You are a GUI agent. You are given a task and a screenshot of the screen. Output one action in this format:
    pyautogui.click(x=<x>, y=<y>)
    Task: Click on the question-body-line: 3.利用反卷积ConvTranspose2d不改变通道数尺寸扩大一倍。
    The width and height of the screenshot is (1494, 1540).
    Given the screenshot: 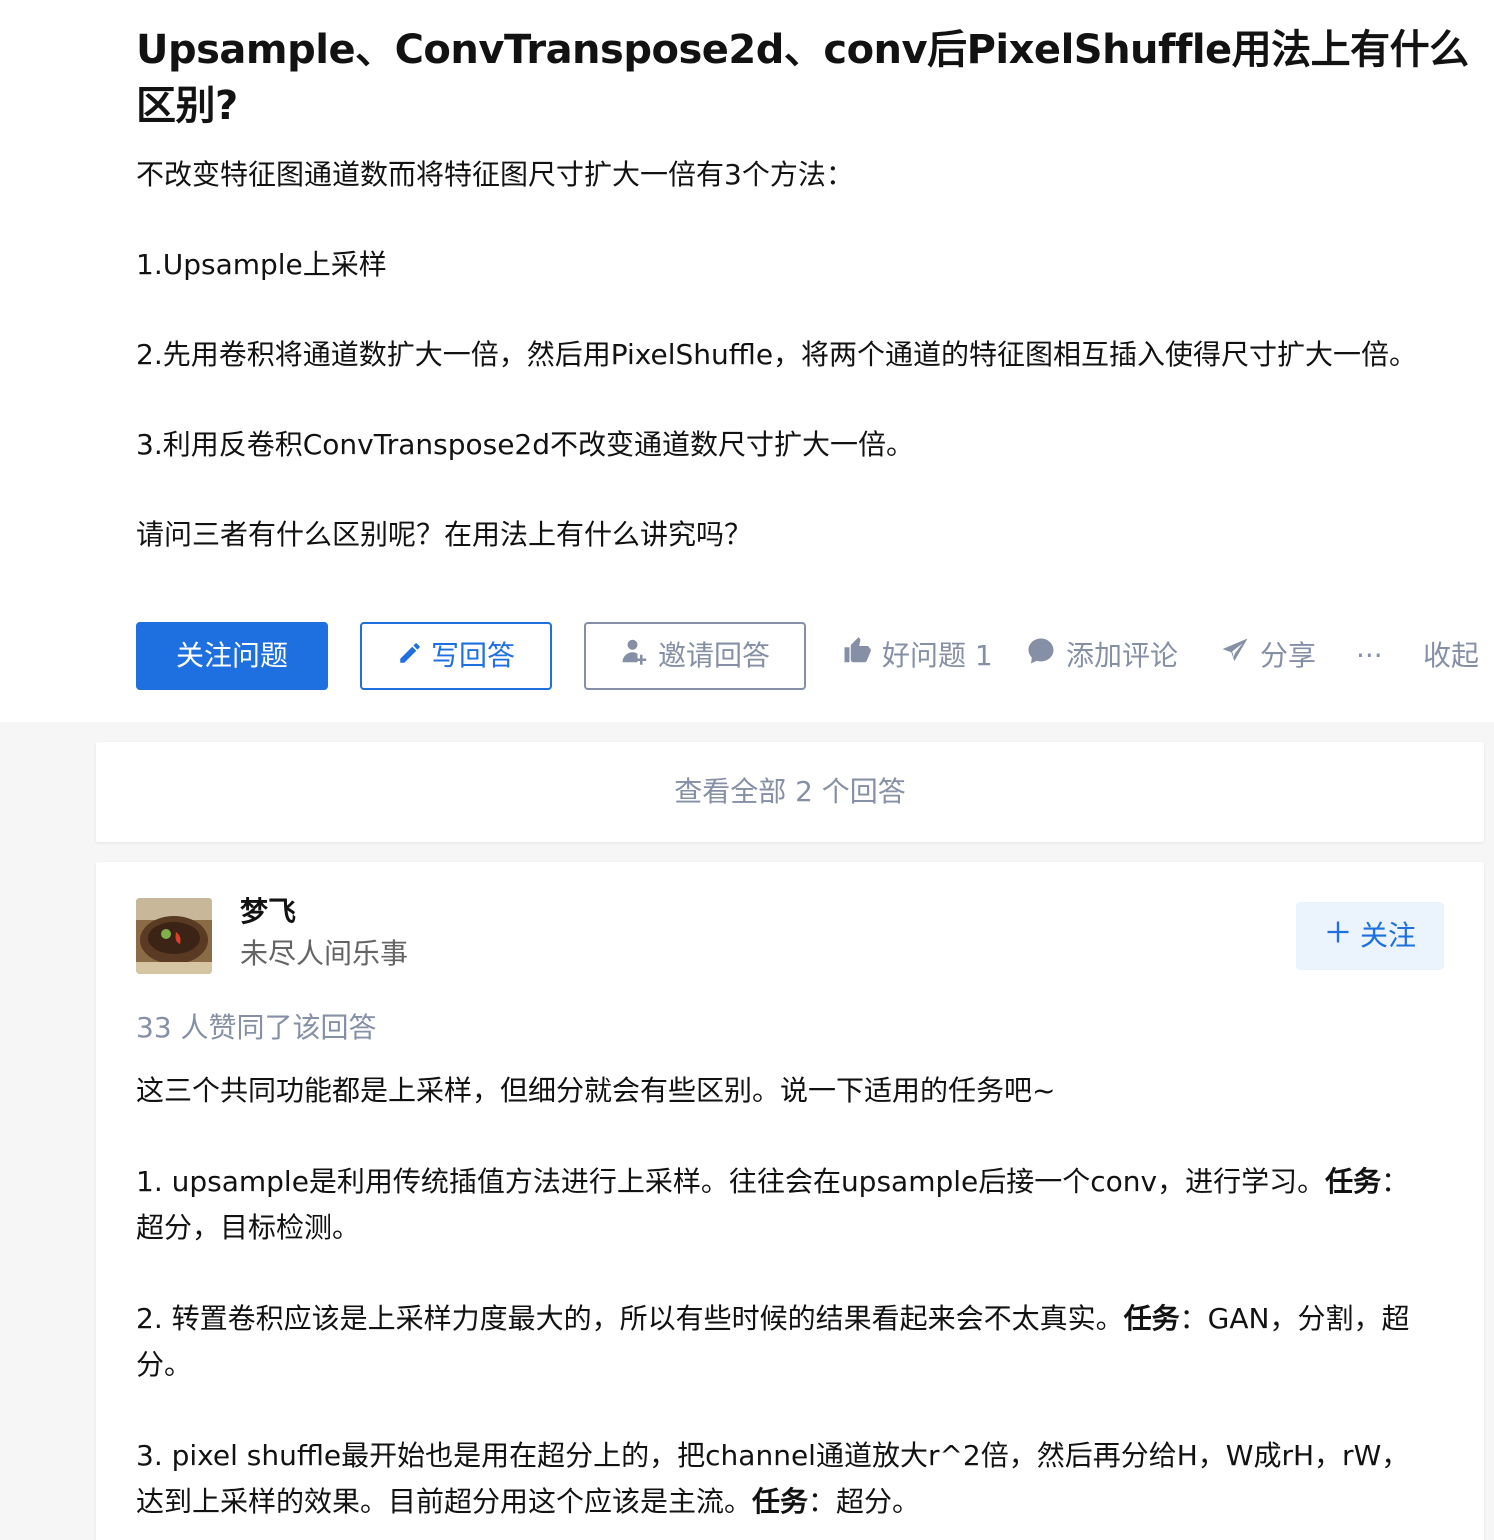 What is the action you would take?
    pyautogui.click(x=525, y=444)
    